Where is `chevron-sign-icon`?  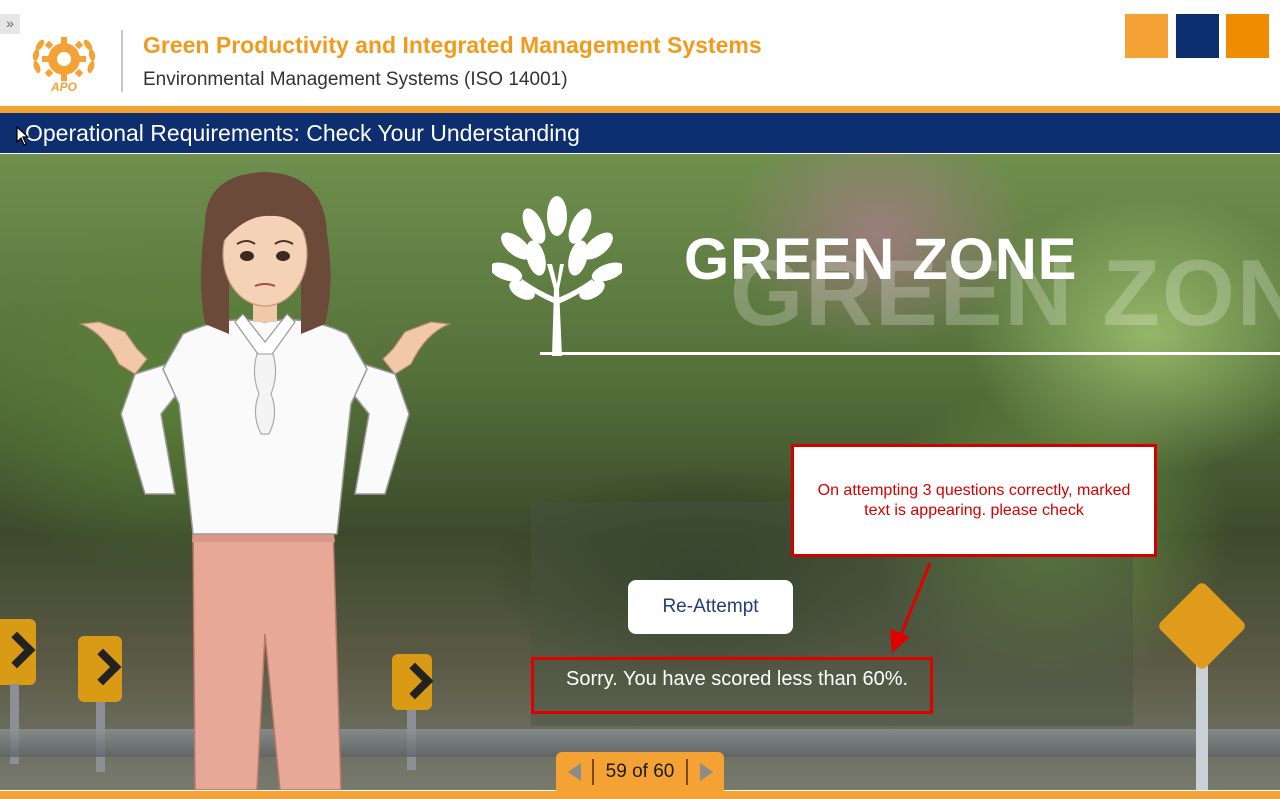
chevron-sign-icon is located at coordinates (18, 652).